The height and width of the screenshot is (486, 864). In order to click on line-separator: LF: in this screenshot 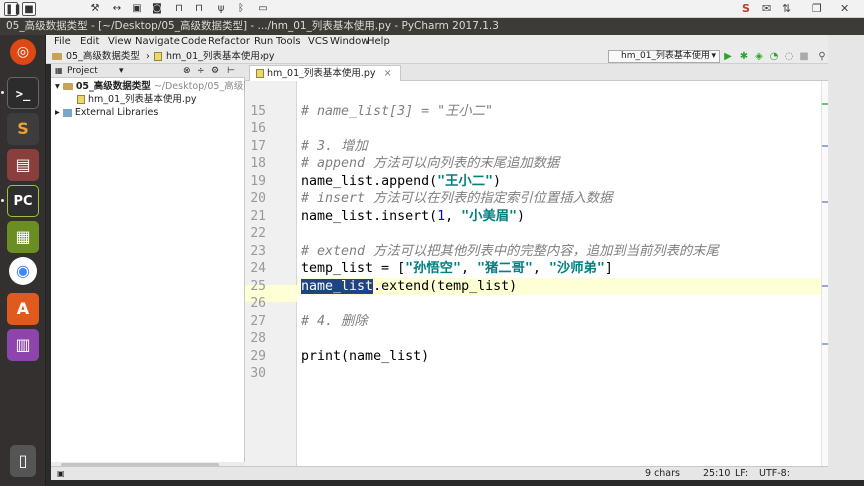, I will do `click(741, 473)`.